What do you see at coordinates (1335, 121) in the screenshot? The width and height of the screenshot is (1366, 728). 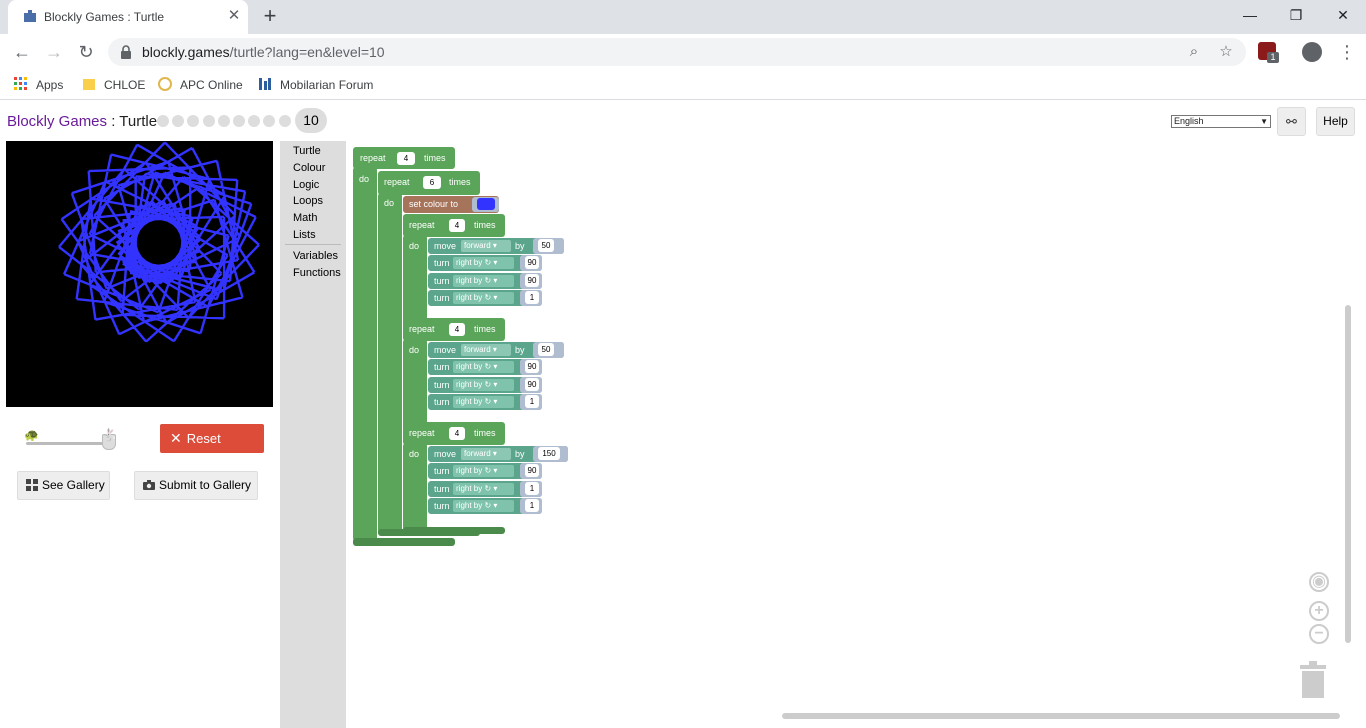 I see `help-button: Help` at bounding box center [1335, 121].